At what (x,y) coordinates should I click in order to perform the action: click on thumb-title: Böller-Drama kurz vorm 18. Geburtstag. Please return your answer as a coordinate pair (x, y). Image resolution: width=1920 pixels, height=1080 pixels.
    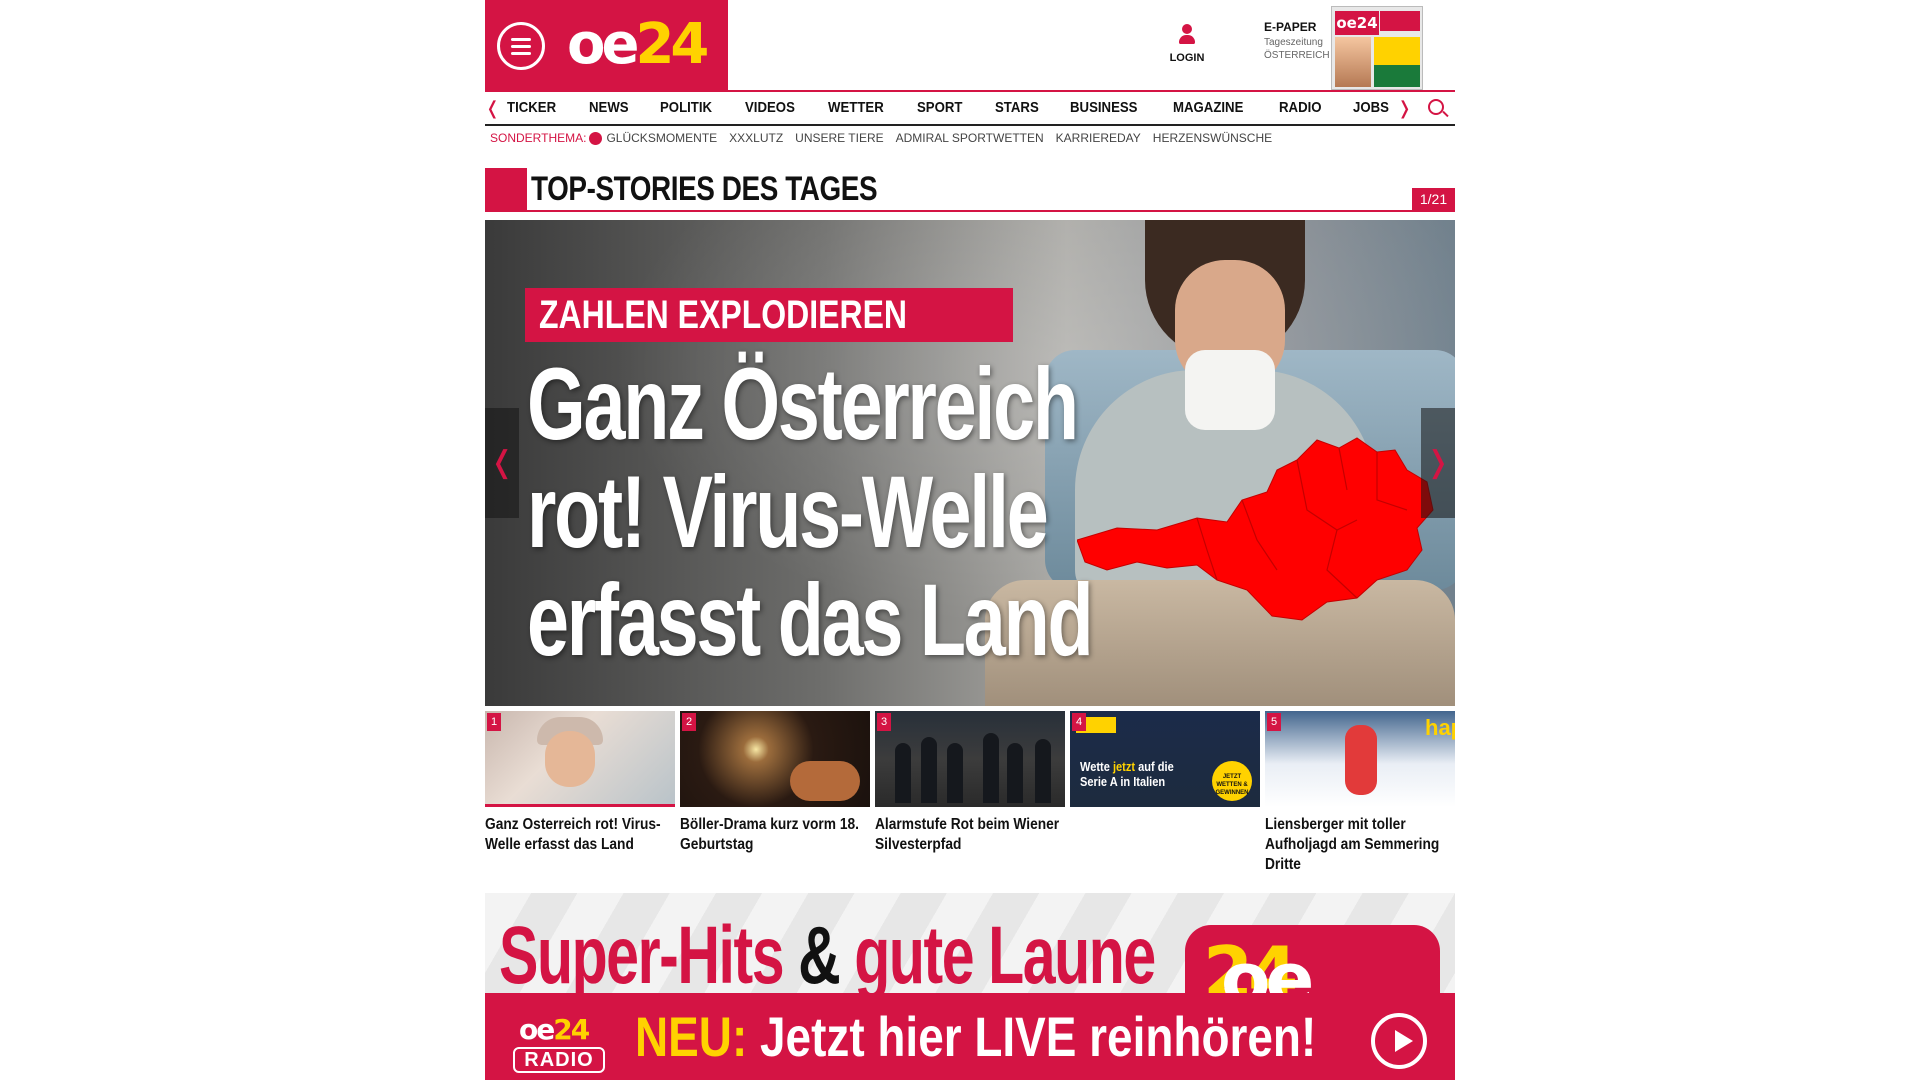
    Looking at the image, I should click on (774, 835).